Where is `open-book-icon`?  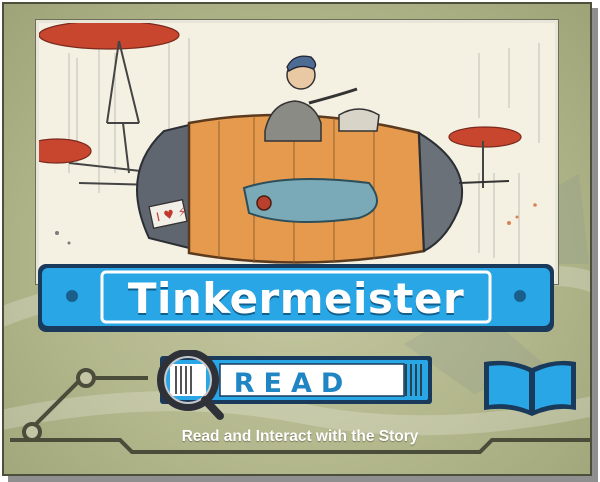
open-book-icon is located at coordinates (530, 388).